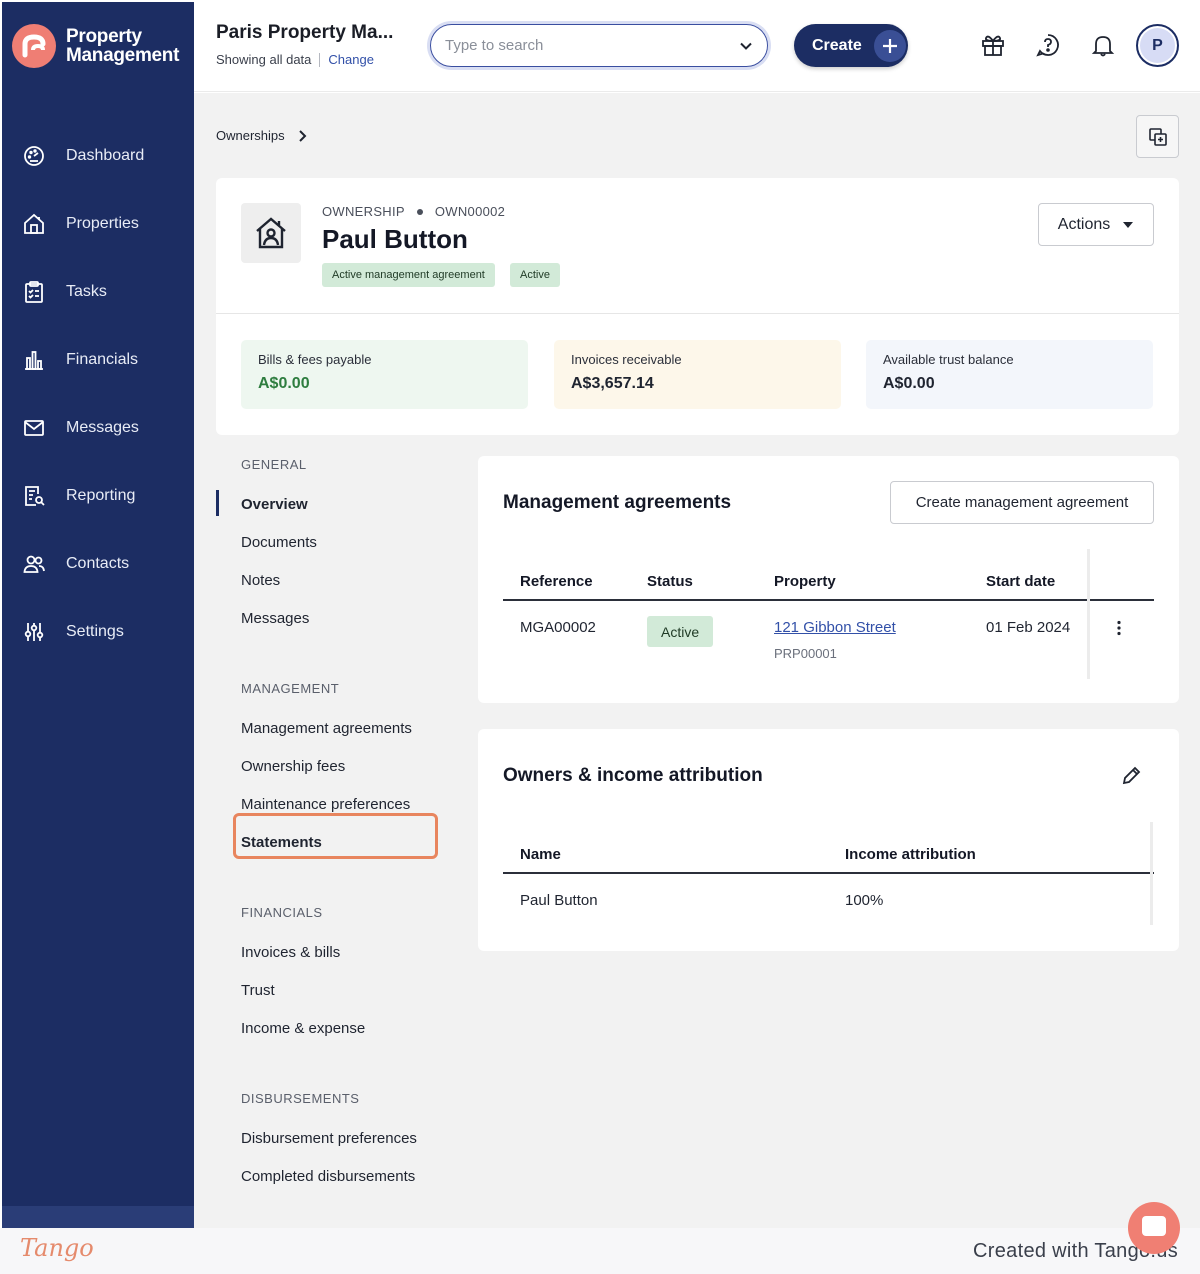 The width and height of the screenshot is (1200, 1274). I want to click on sidebar-item-properties: Properties, so click(98, 224).